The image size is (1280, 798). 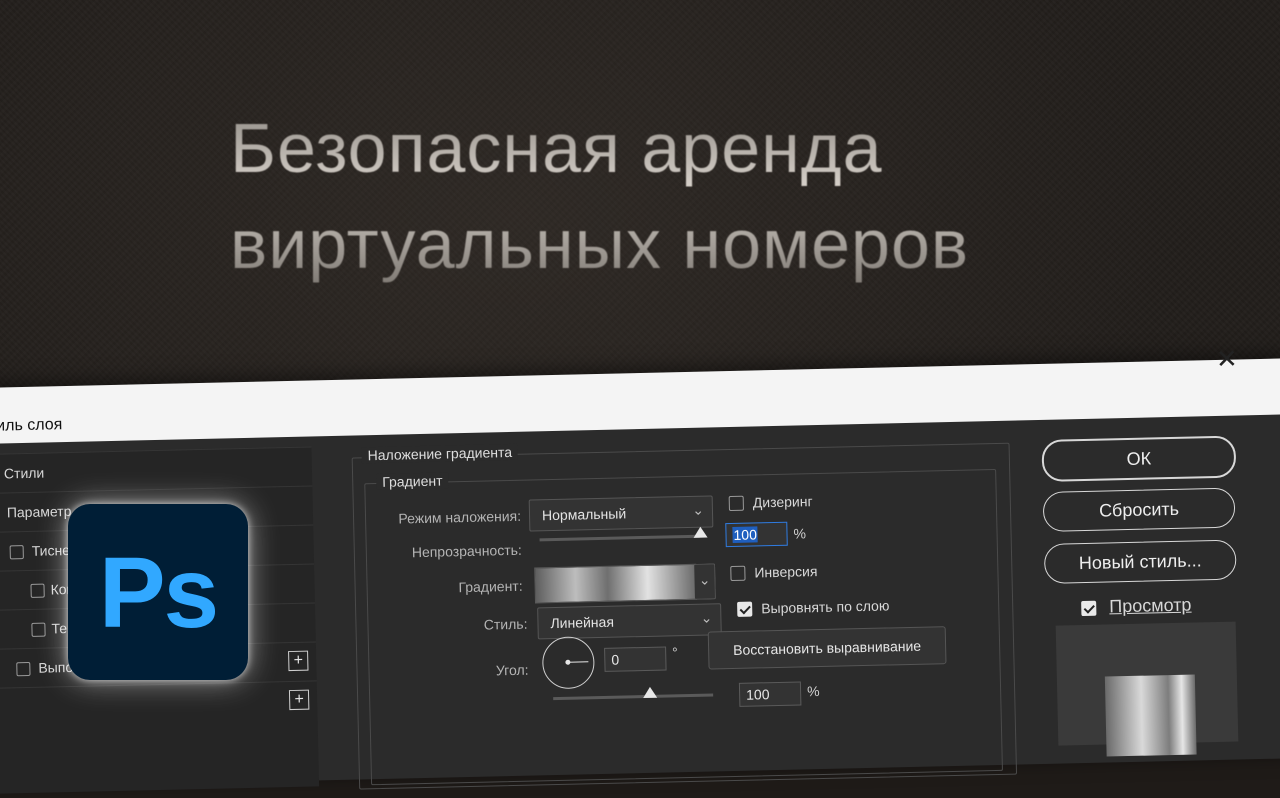 What do you see at coordinates (1139, 458) in the screenshot?
I see `ok-button: ОК` at bounding box center [1139, 458].